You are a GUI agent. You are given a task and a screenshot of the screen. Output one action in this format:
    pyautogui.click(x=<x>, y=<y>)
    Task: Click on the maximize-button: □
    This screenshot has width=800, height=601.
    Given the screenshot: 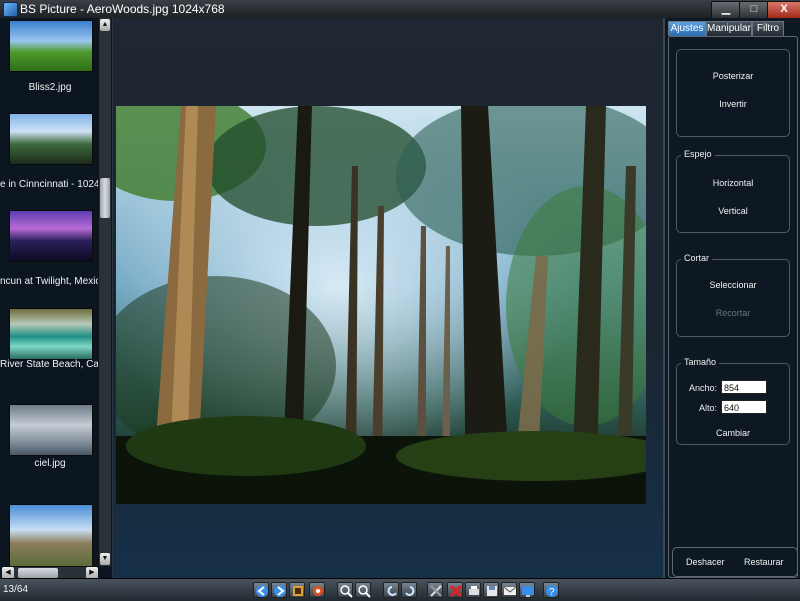 What is the action you would take?
    pyautogui.click(x=754, y=10)
    